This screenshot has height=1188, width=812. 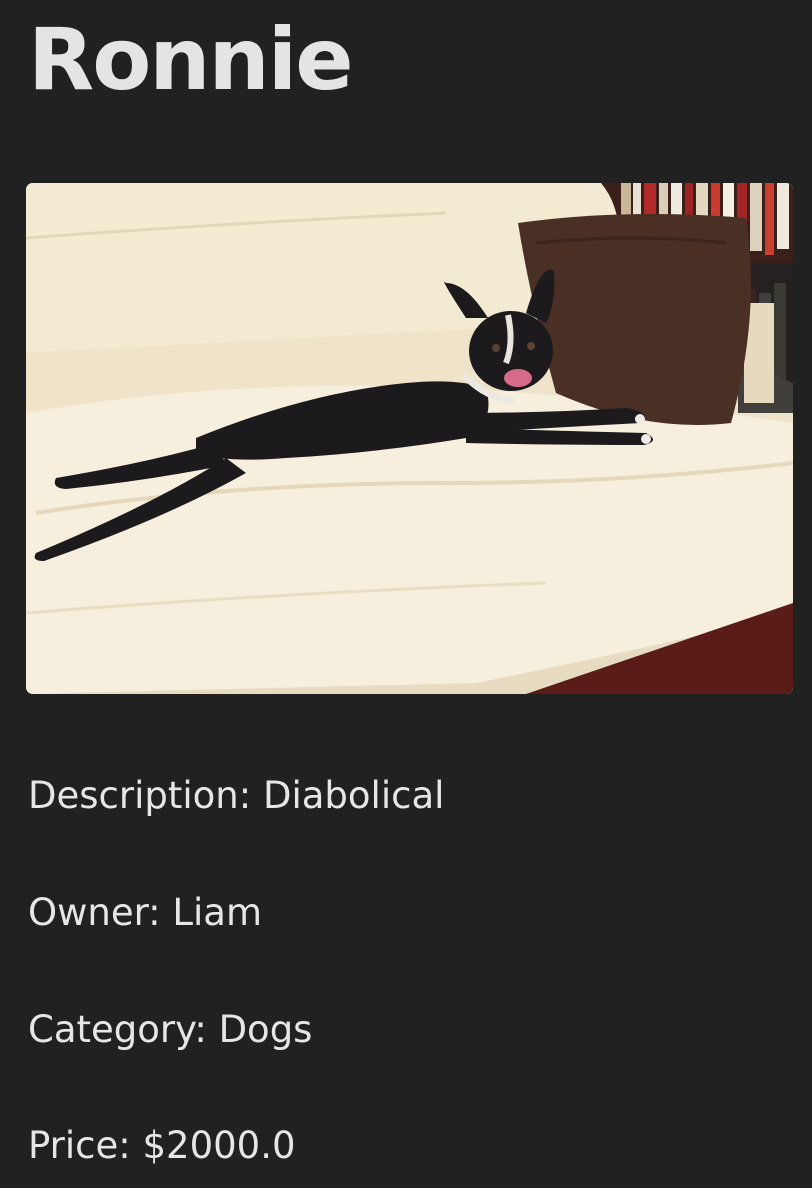 I want to click on description-detail: Description: Diabolical, so click(x=236, y=795).